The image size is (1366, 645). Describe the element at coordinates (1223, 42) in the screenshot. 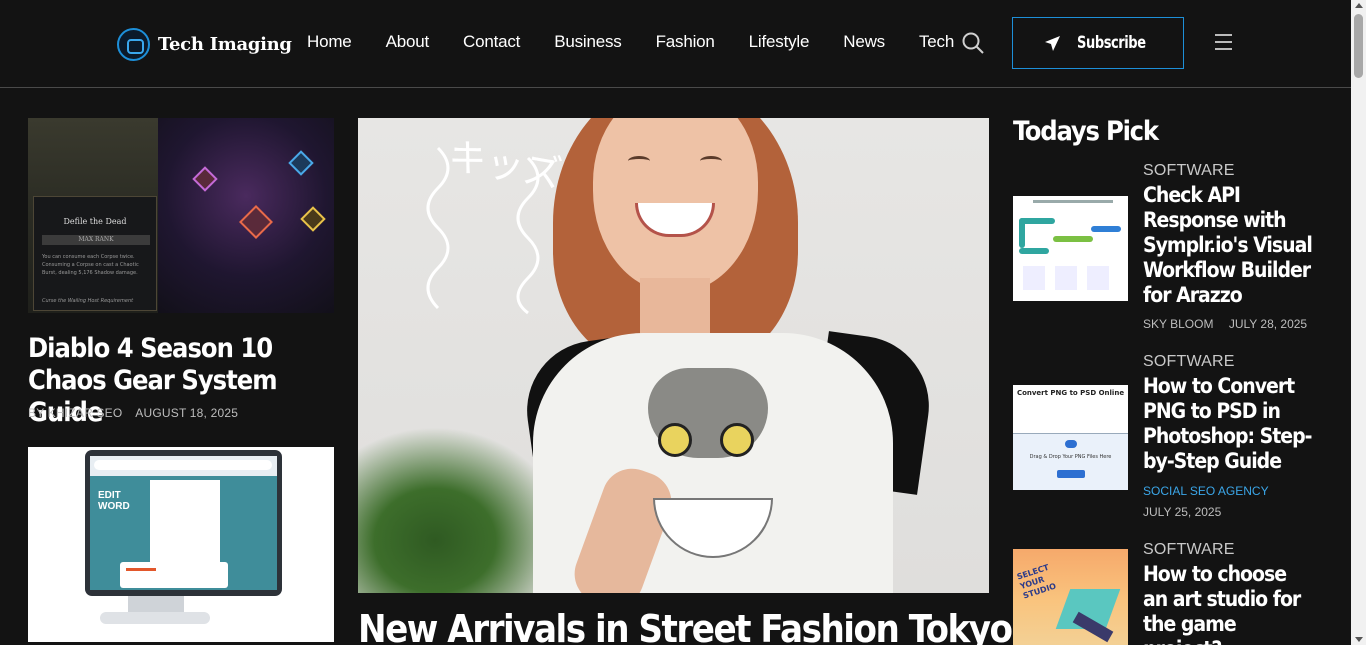

I see `hamburger-menu-icon` at that location.